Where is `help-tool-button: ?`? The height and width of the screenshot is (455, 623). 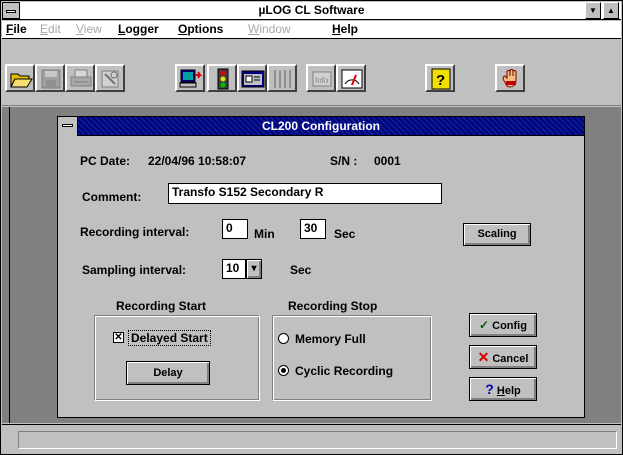 help-tool-button: ? is located at coordinates (440, 78).